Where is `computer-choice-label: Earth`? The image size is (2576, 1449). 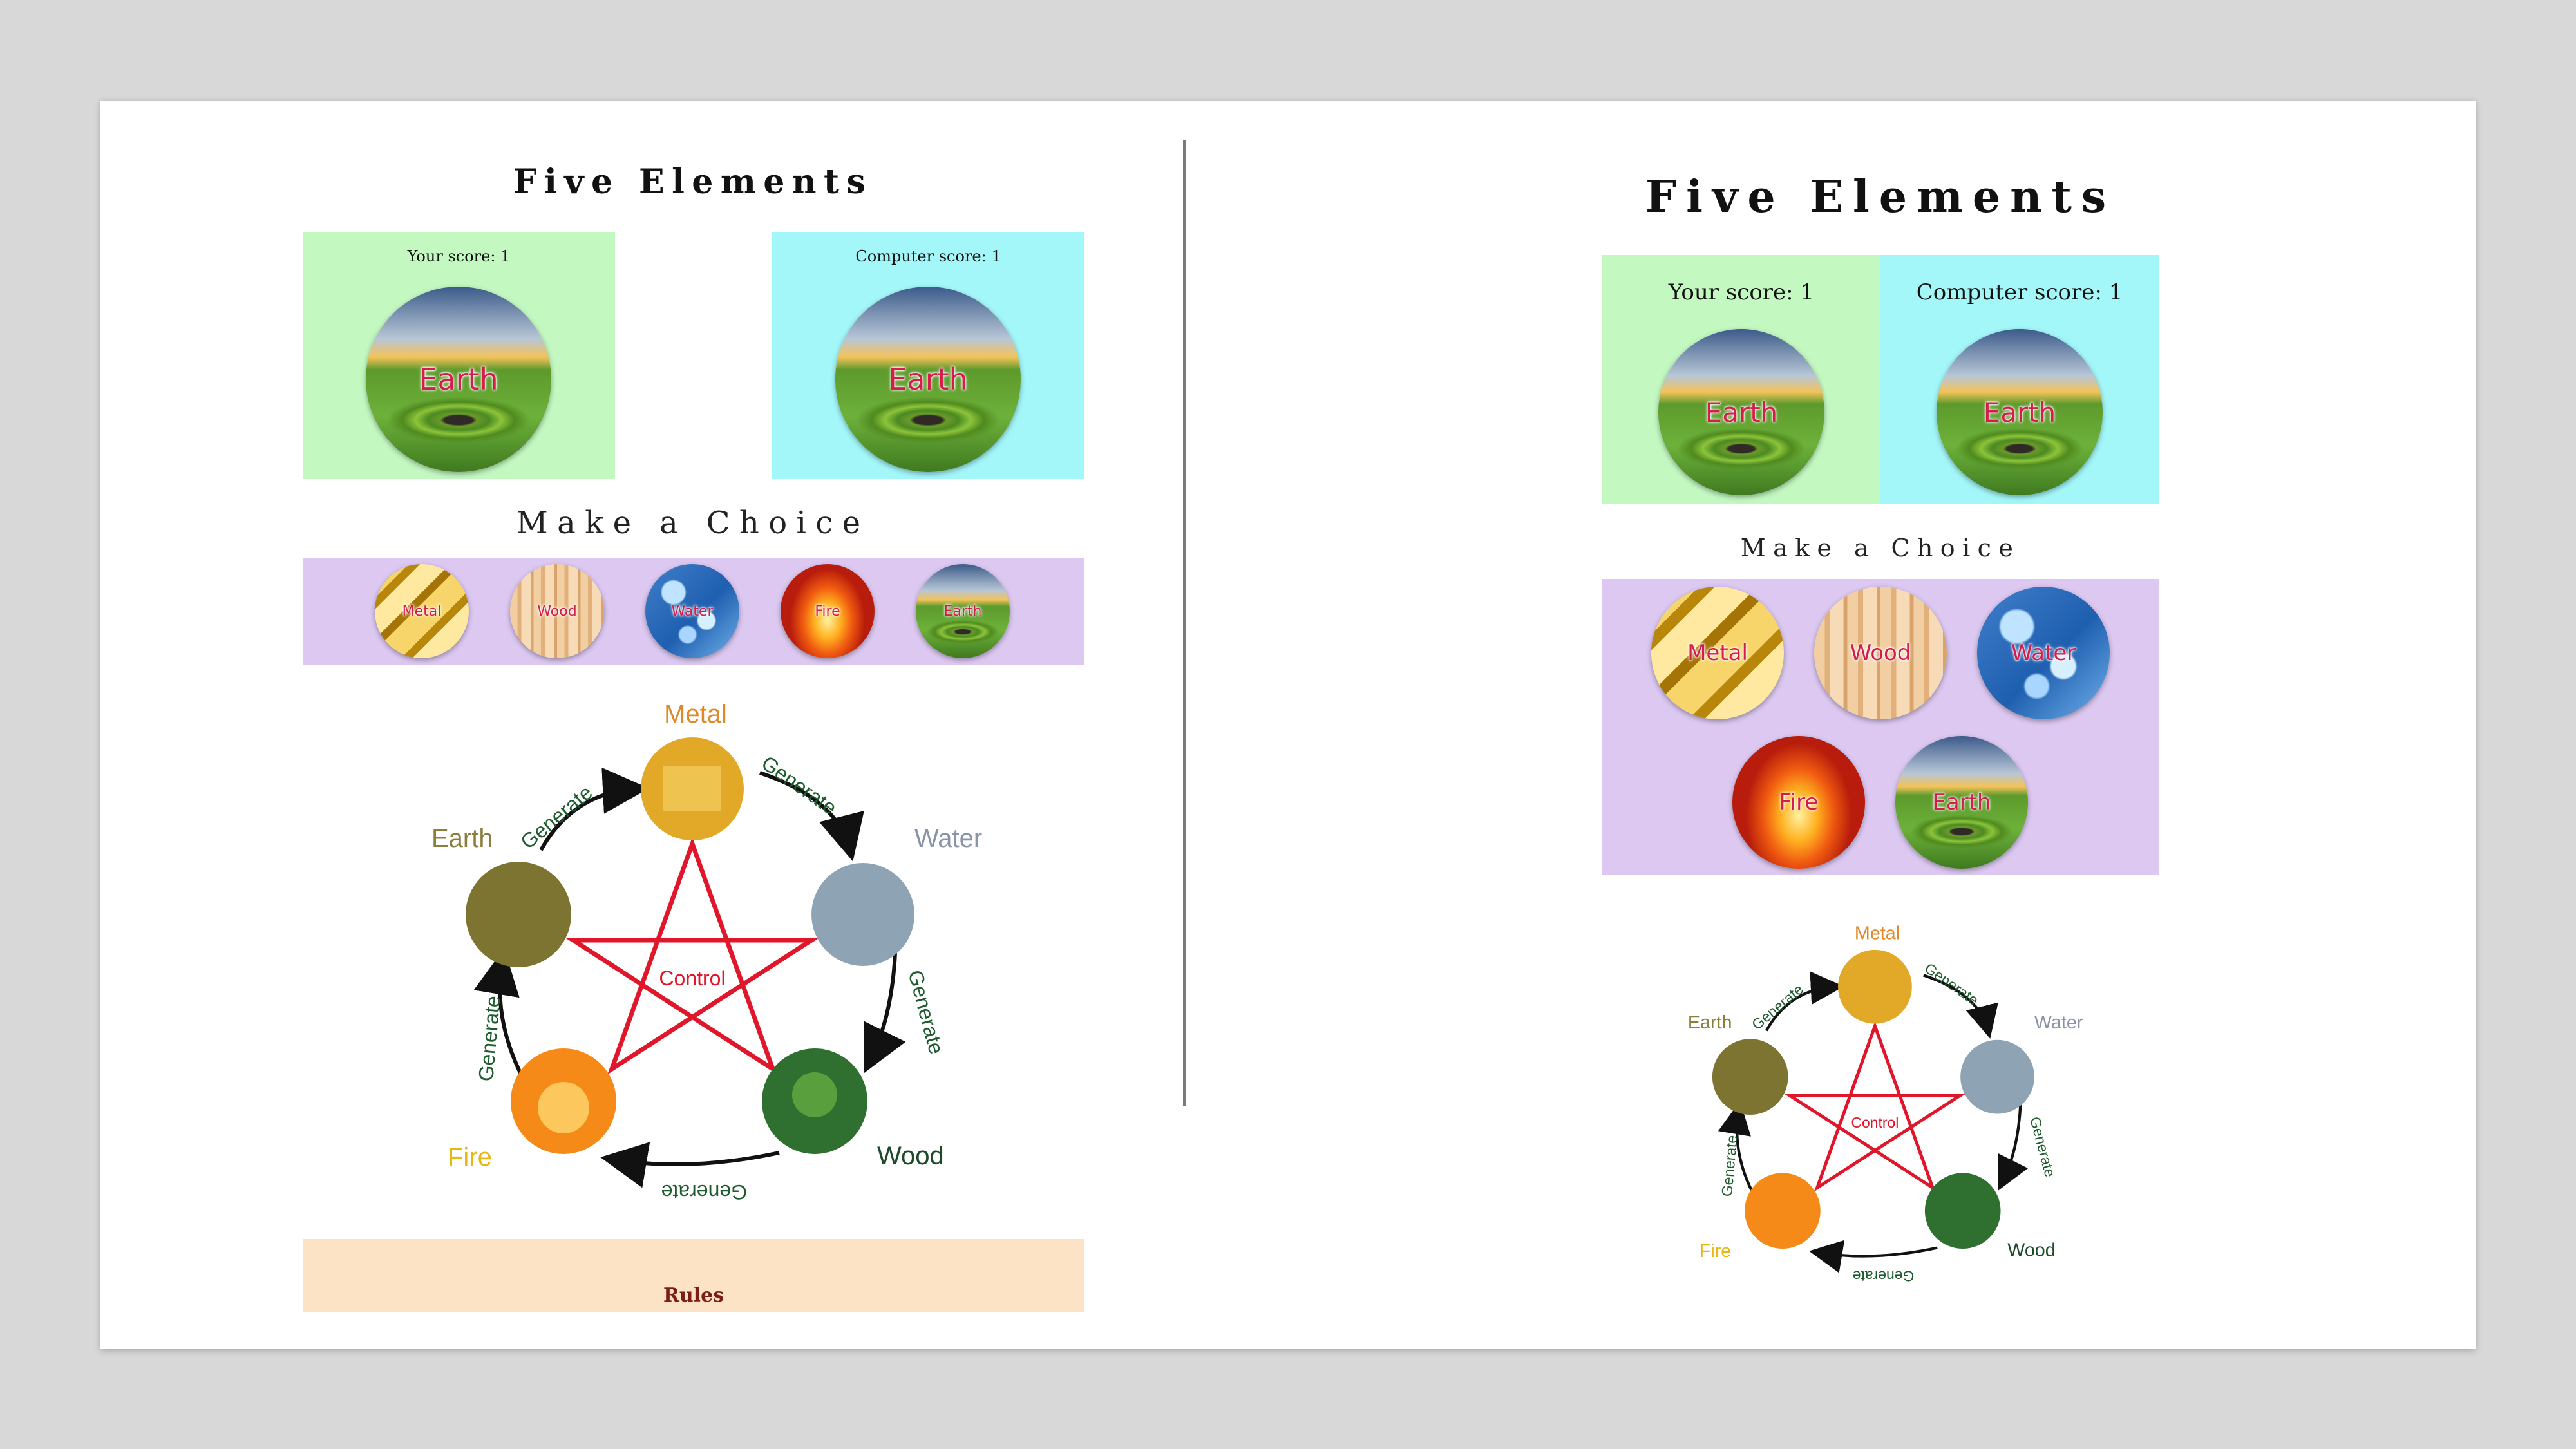
computer-choice-label: Earth is located at coordinates (928, 380).